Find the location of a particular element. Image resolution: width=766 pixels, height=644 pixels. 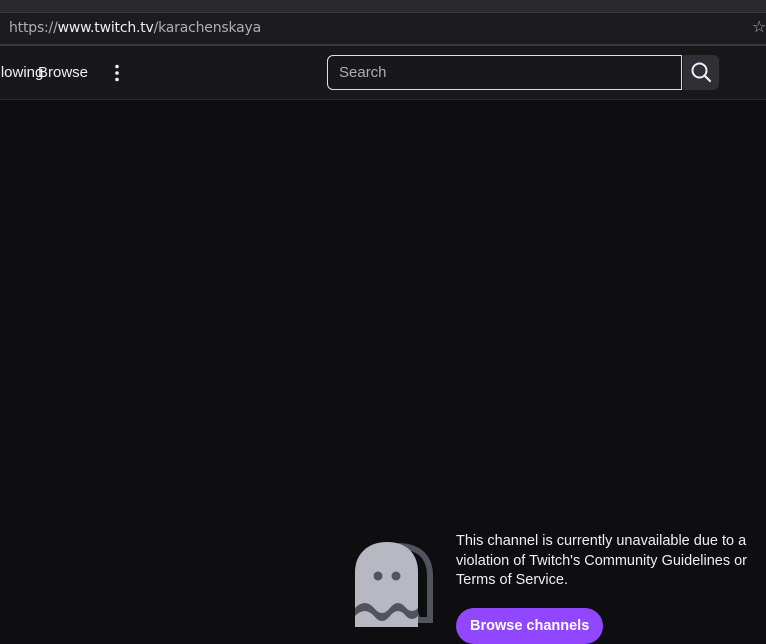

url-text: https://www.twitch.tv/karachenskaya is located at coordinates (135, 28).